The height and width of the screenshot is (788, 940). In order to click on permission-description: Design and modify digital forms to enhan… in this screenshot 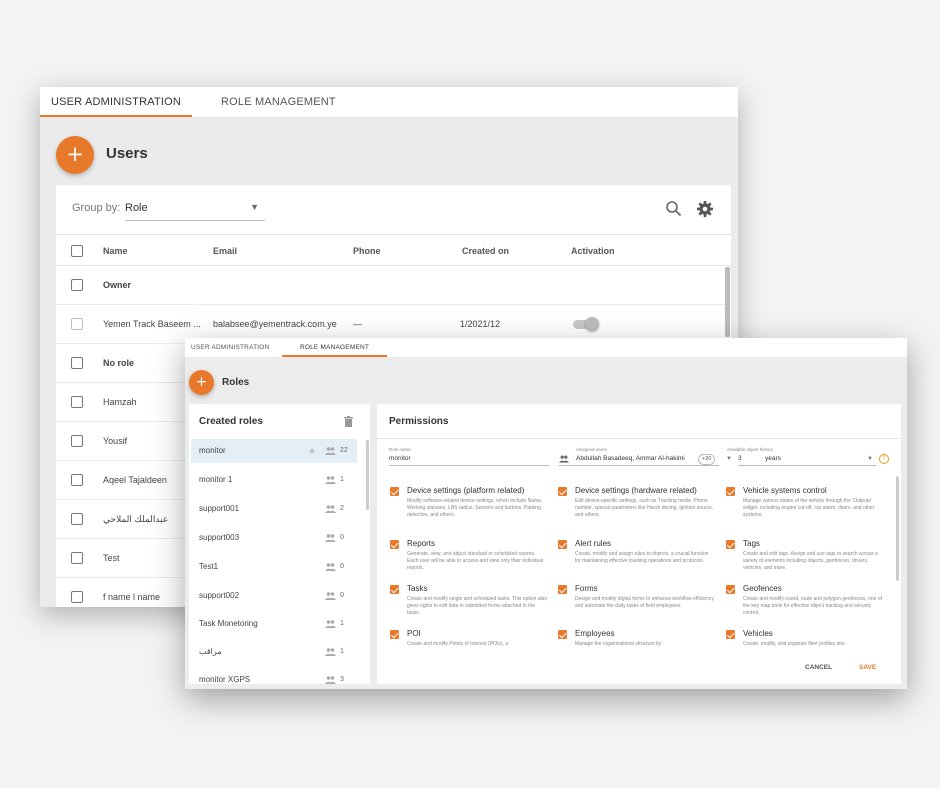, I will do `click(644, 603)`.